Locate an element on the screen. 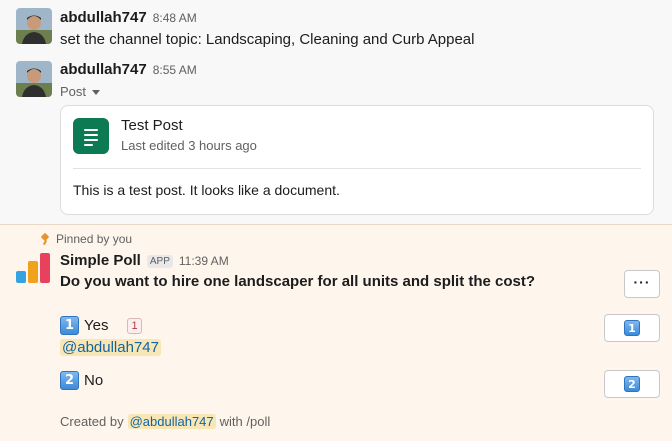 This screenshot has height=441, width=672. timestamp: 11:39 AM is located at coordinates (204, 261).